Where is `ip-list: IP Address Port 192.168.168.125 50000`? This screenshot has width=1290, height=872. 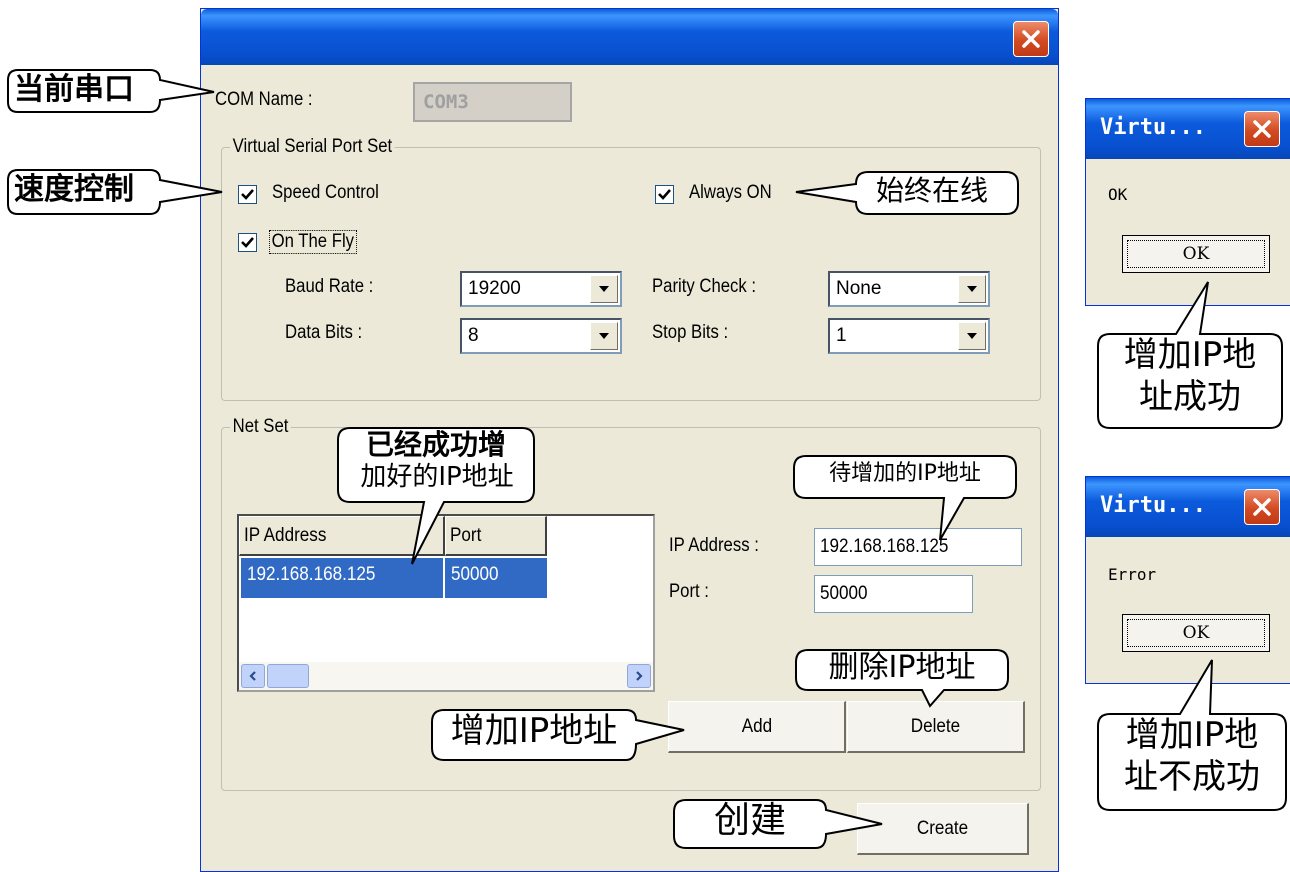 ip-list: IP Address Port 192.168.168.125 50000 is located at coordinates (446, 603).